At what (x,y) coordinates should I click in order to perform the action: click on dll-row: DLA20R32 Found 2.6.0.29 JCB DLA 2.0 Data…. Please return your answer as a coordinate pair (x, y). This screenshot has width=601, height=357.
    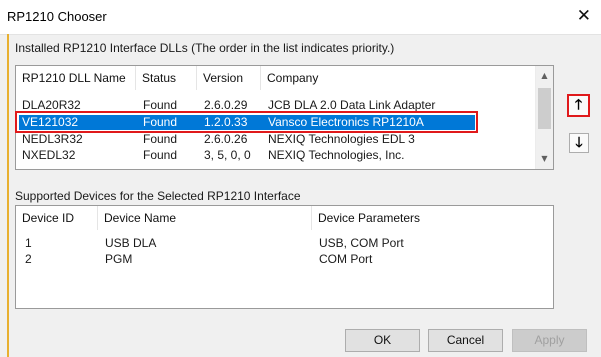
    Looking at the image, I should click on (276, 105).